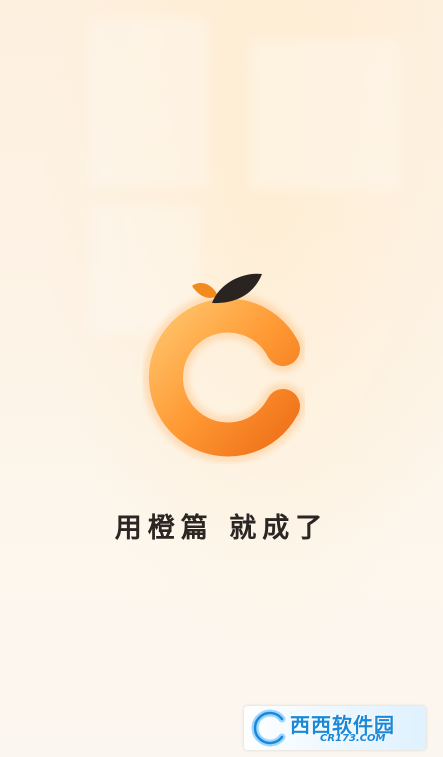 Image resolution: width=443 pixels, height=757 pixels. I want to click on app-logo, so click(224, 368).